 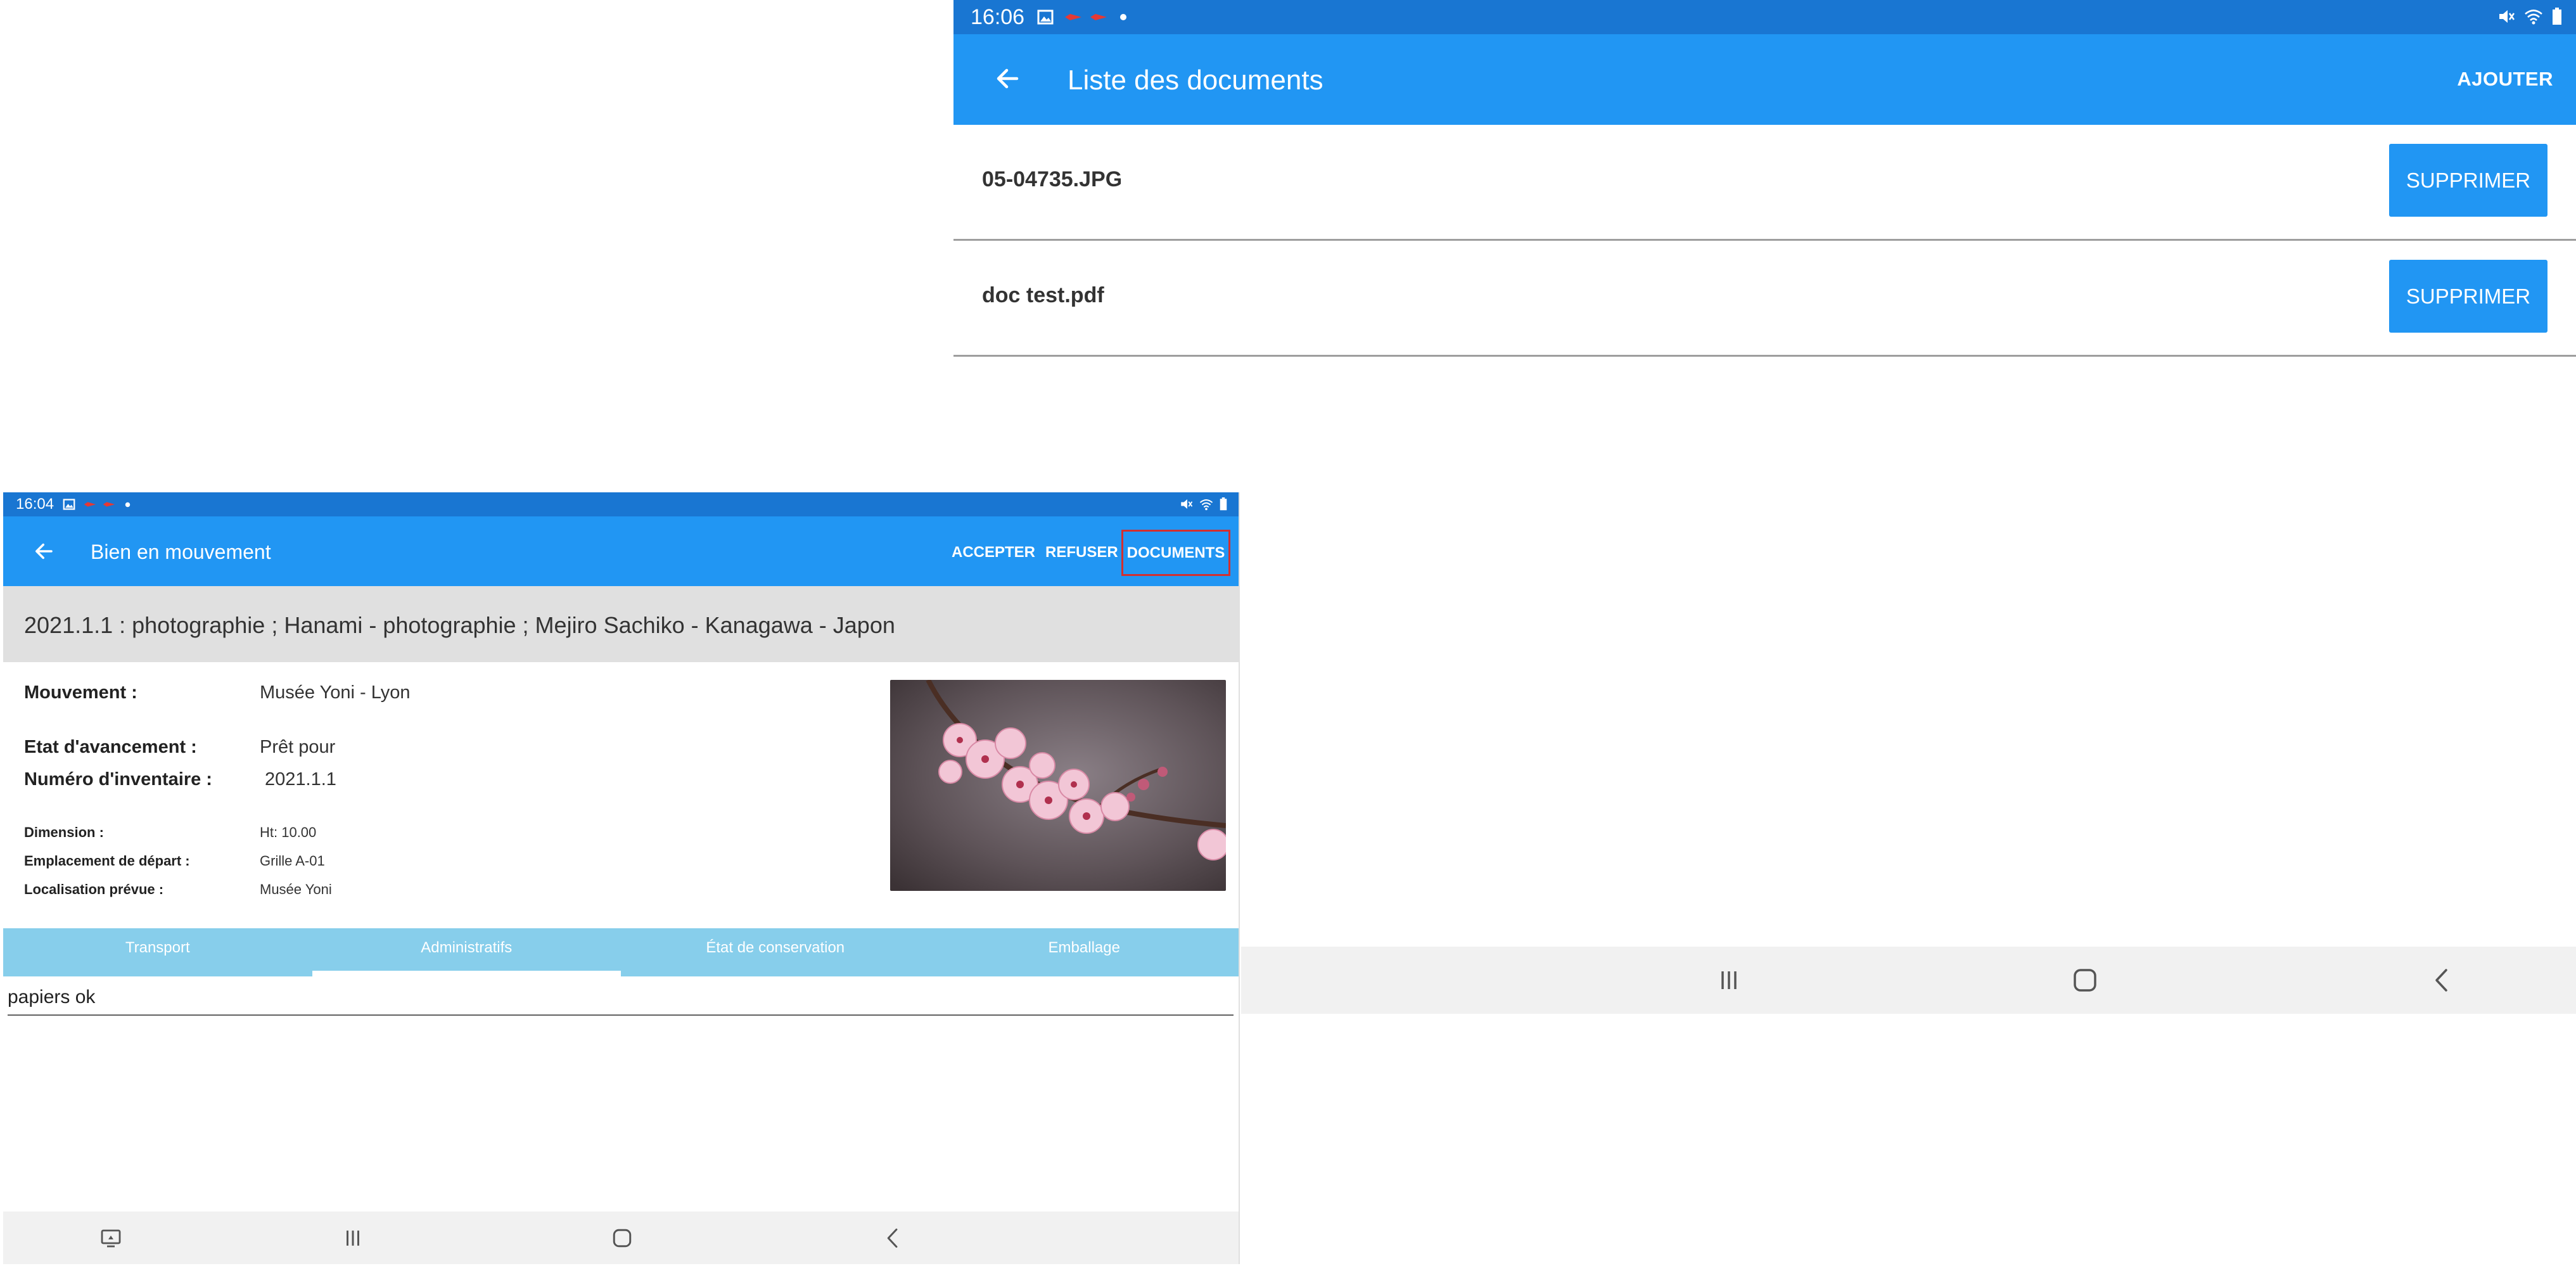 What do you see at coordinates (94, 889) in the screenshot?
I see `localisation-label: Localisation prévue :` at bounding box center [94, 889].